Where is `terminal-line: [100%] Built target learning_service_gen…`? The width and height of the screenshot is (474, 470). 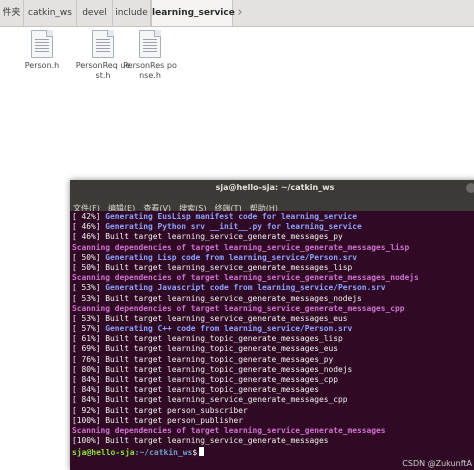
terminal-line: [100%] Built target learning_service_gen… is located at coordinates (273, 441).